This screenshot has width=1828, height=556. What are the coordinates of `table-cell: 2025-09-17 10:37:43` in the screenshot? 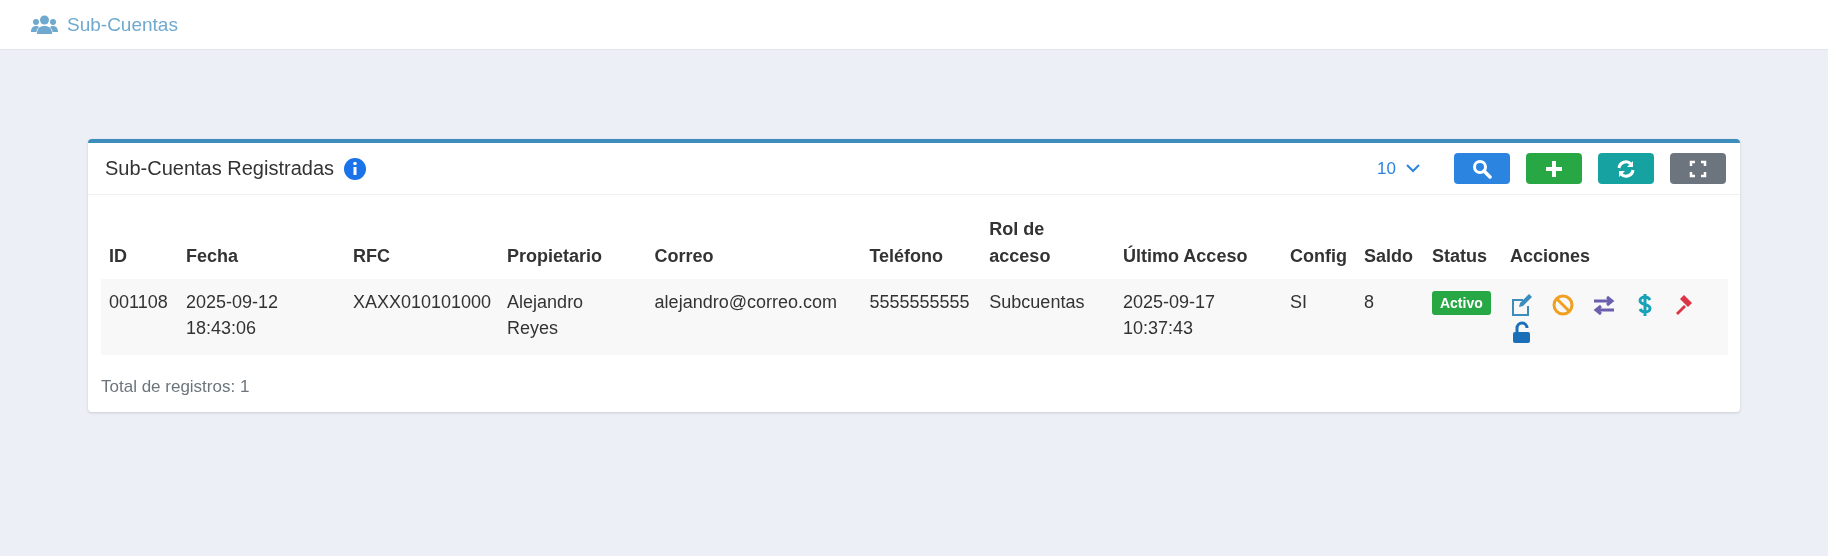 It's located at (1198, 317).